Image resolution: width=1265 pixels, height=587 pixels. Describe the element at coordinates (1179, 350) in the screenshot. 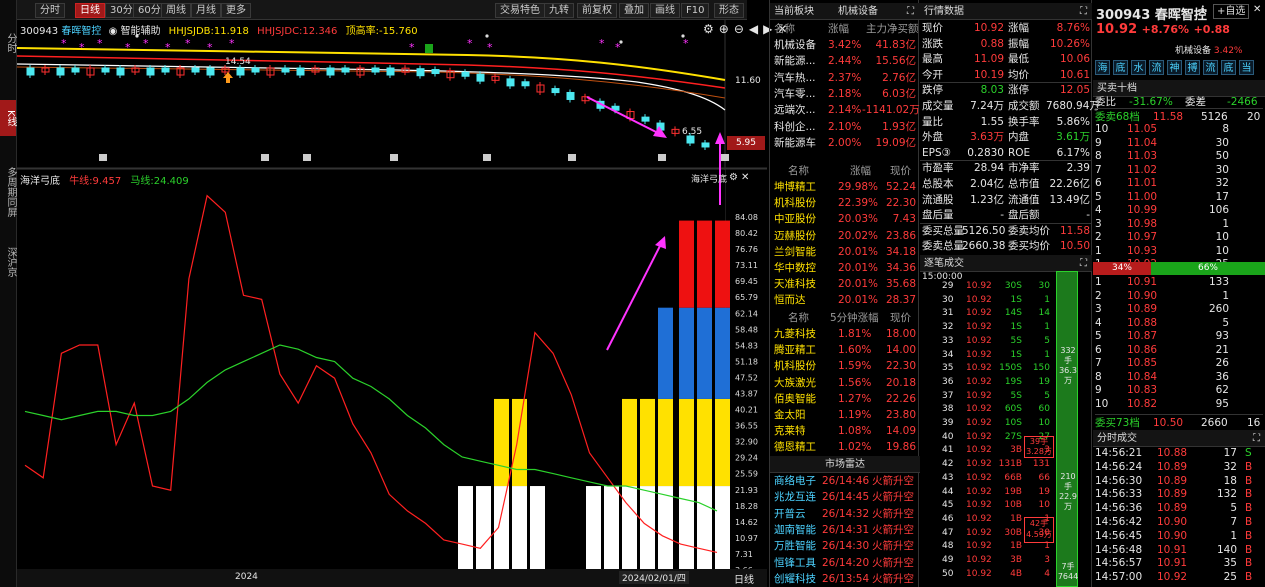

I see `book-row: 6 10.86 21` at that location.